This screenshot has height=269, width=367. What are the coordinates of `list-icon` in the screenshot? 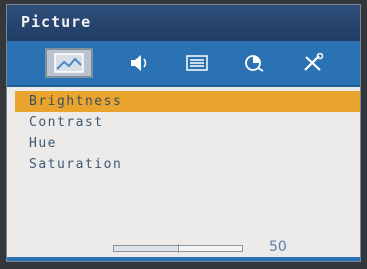 It's located at (197, 63).